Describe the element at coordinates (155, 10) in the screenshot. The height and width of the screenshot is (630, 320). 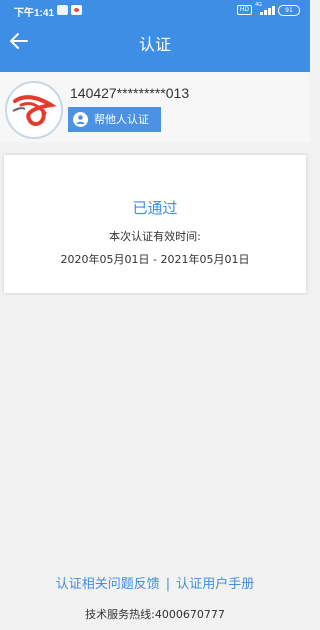
I see `status-bar: 下午1:41 HD 4G 91` at that location.